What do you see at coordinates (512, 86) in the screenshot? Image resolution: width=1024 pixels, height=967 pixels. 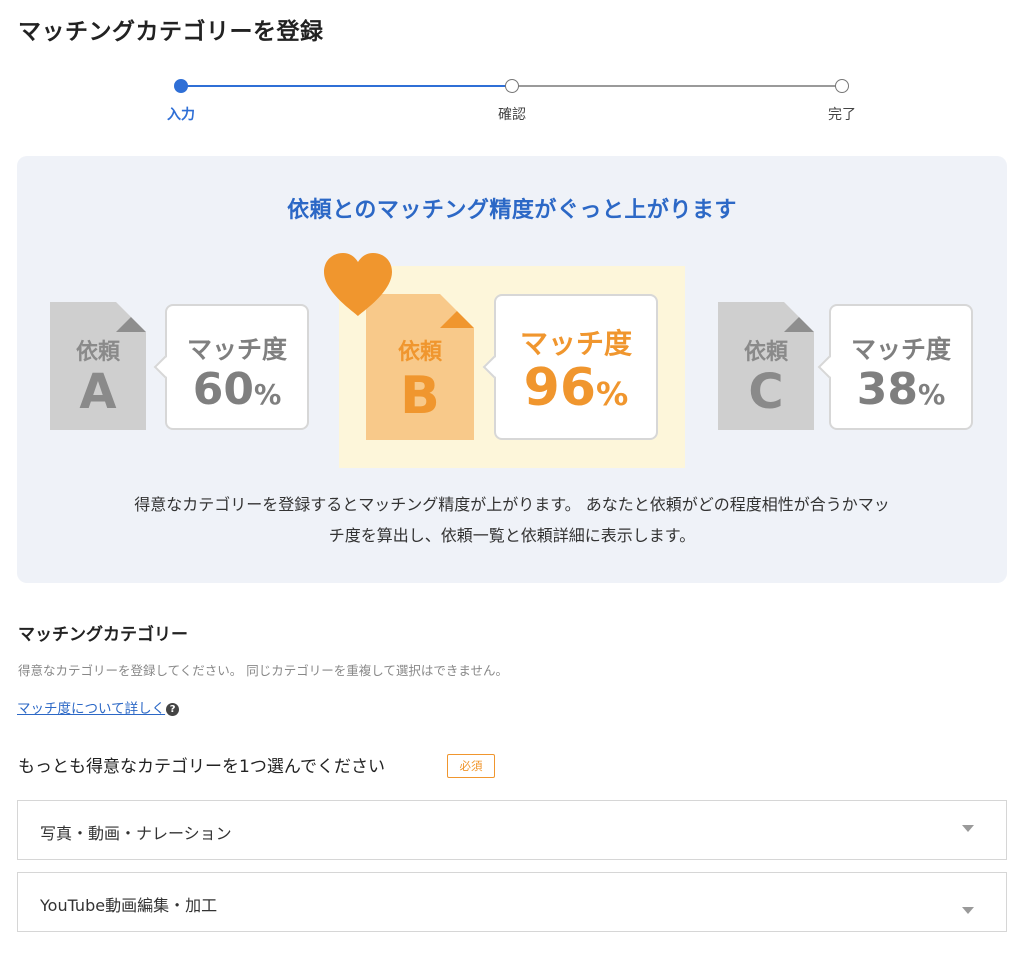 I see `step-dot-confirm` at bounding box center [512, 86].